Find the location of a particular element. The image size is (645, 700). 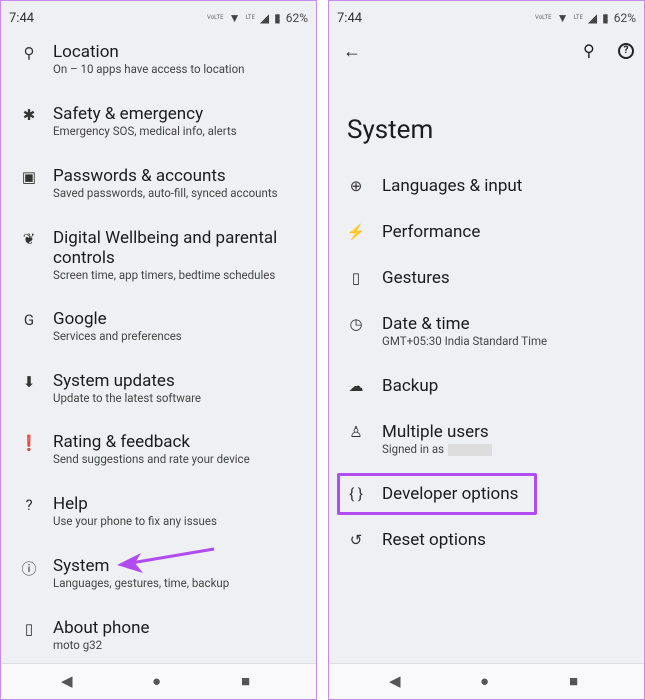

item-title: Languages & input is located at coordinates (452, 186).